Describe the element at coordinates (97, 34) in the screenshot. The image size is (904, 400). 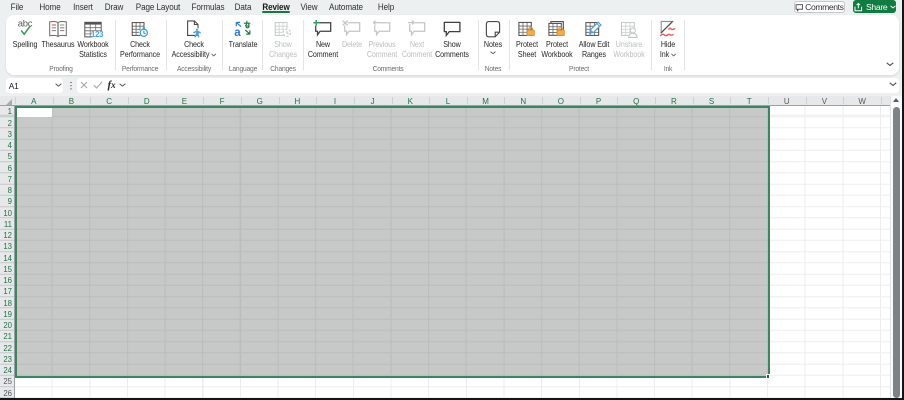
I see `svg-text: 123` at that location.